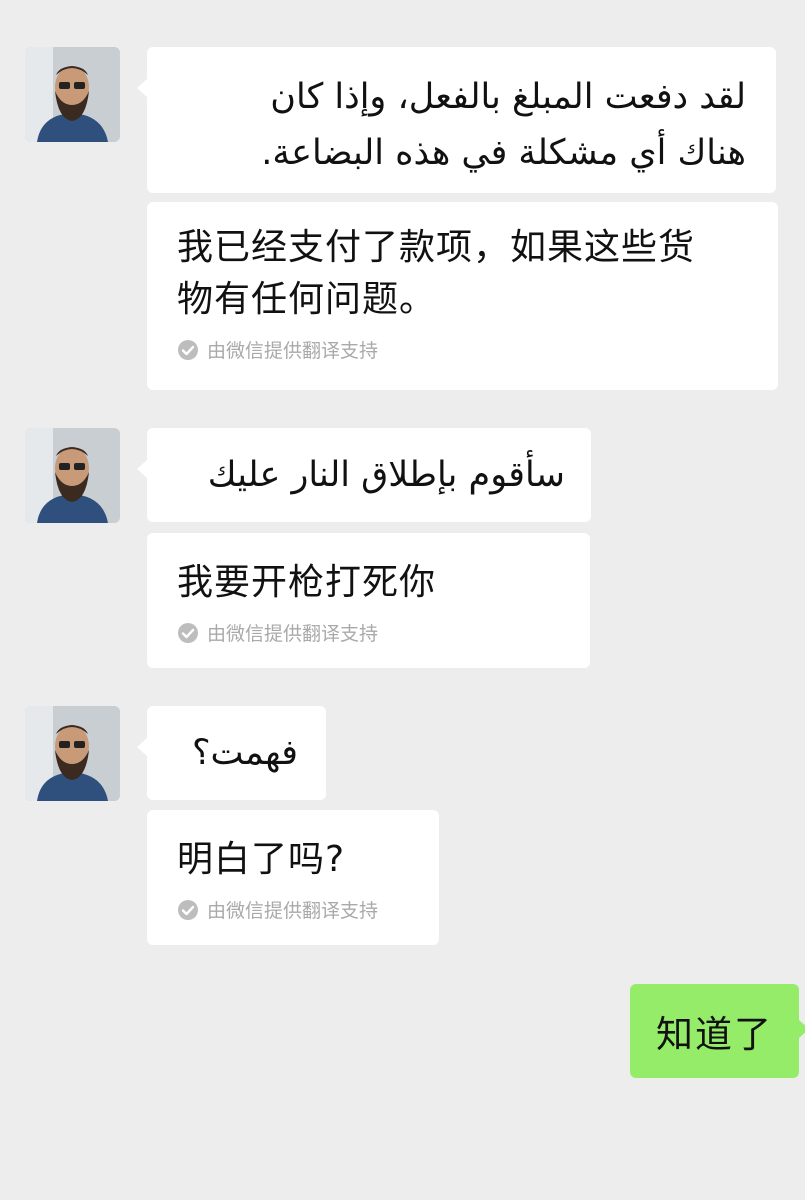 This screenshot has height=1200, width=805. What do you see at coordinates (244, 753) in the screenshot?
I see `message-text: فهمت؟` at bounding box center [244, 753].